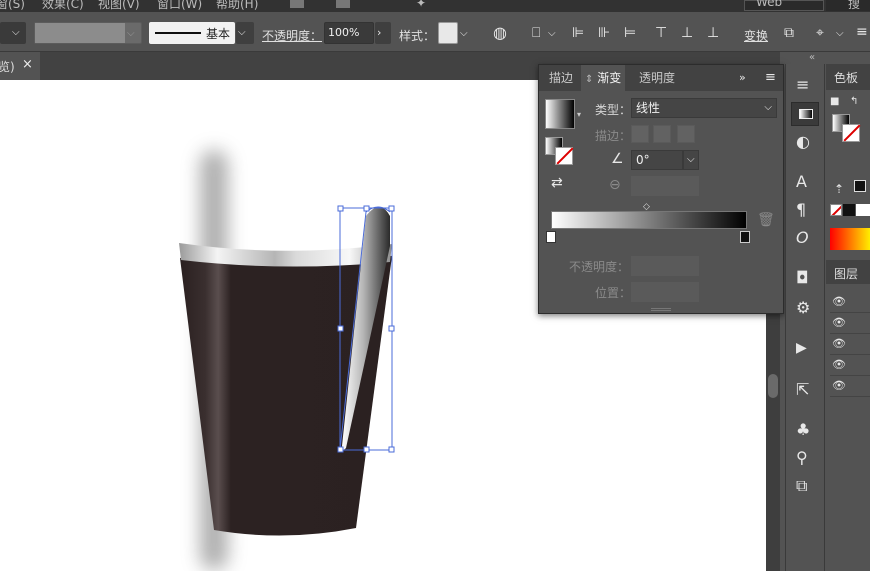  I want to click on white-color-swatch, so click(863, 210).